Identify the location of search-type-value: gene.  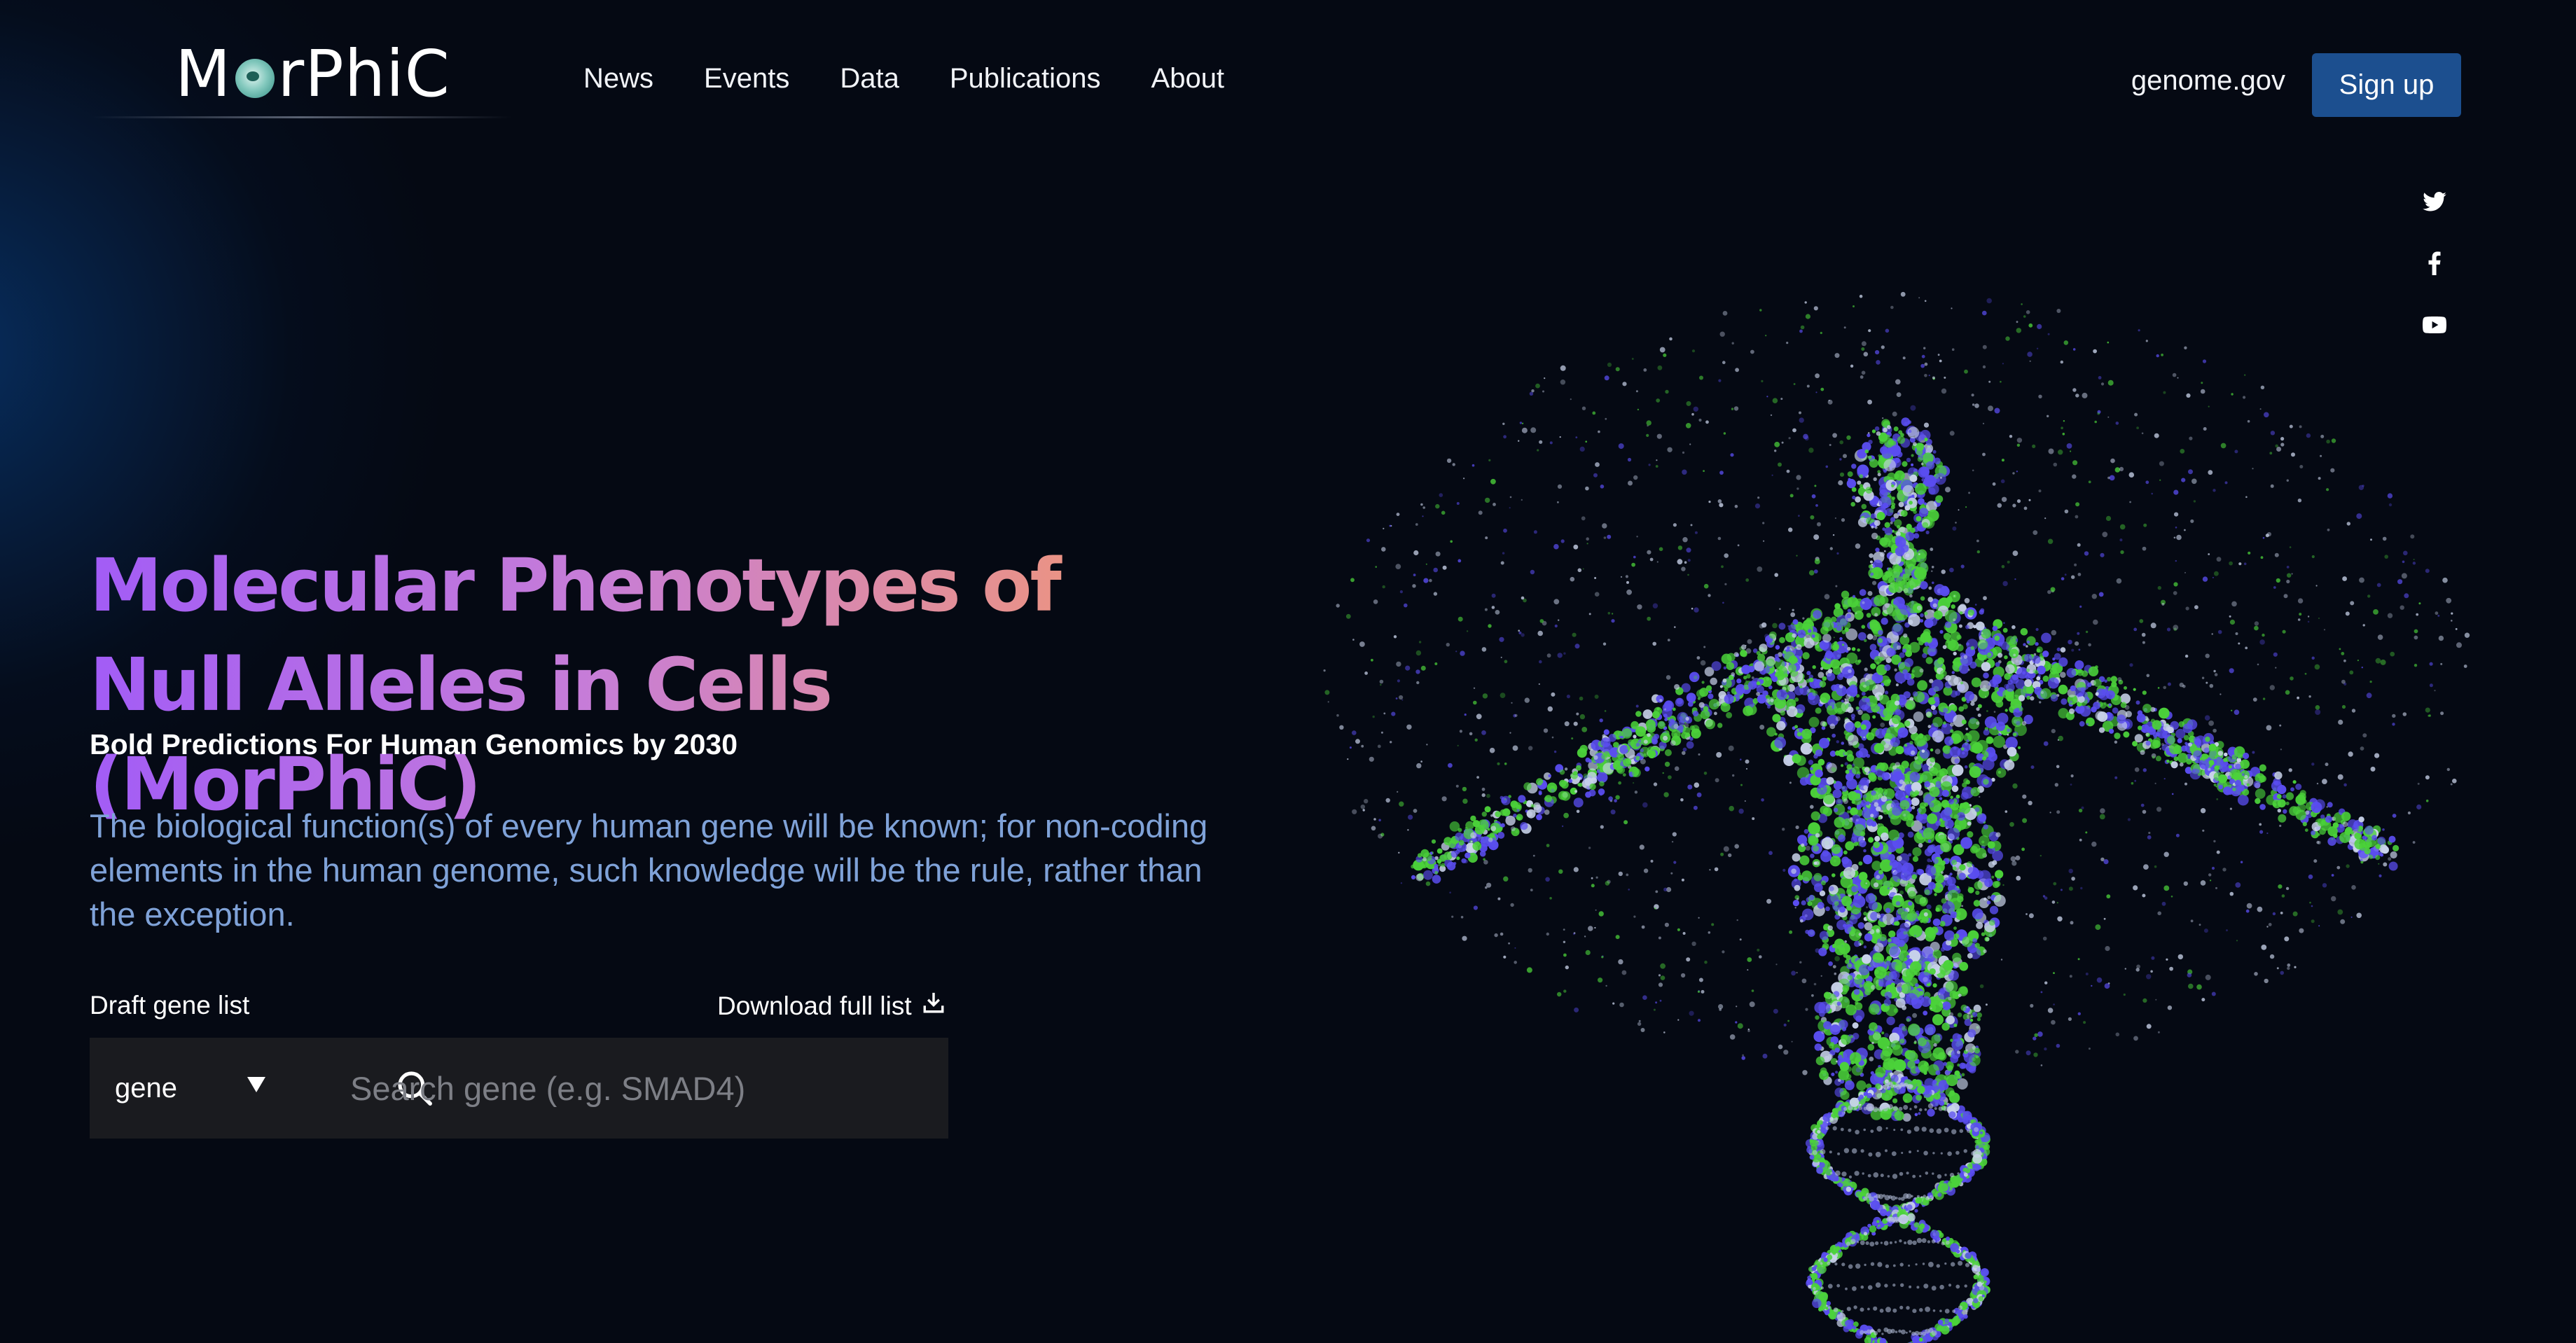
(146, 1088).